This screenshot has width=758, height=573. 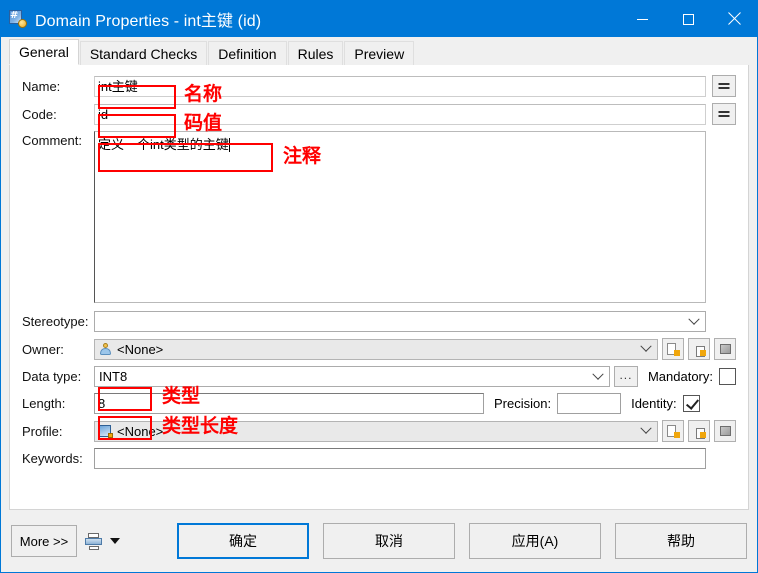 I want to click on print-icon, so click(x=94, y=541).